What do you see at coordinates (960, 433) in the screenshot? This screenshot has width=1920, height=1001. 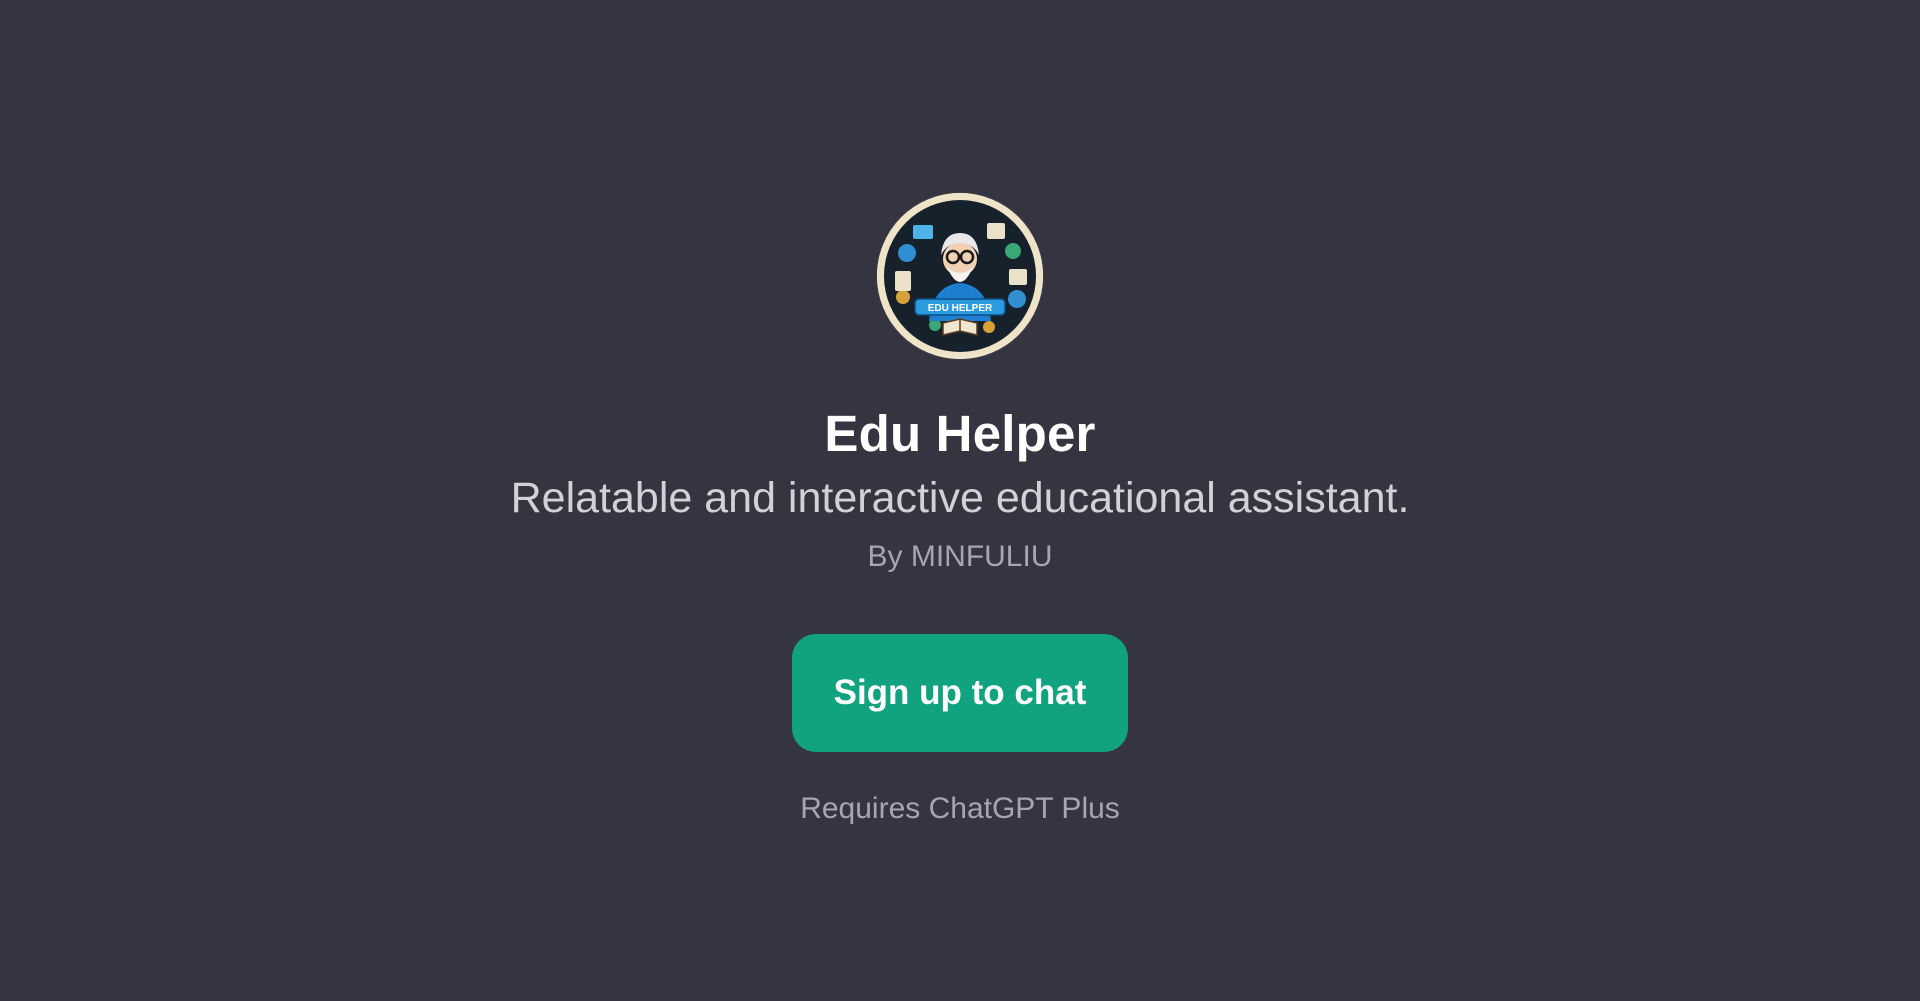 I see `gpt-title: Edu Helper` at bounding box center [960, 433].